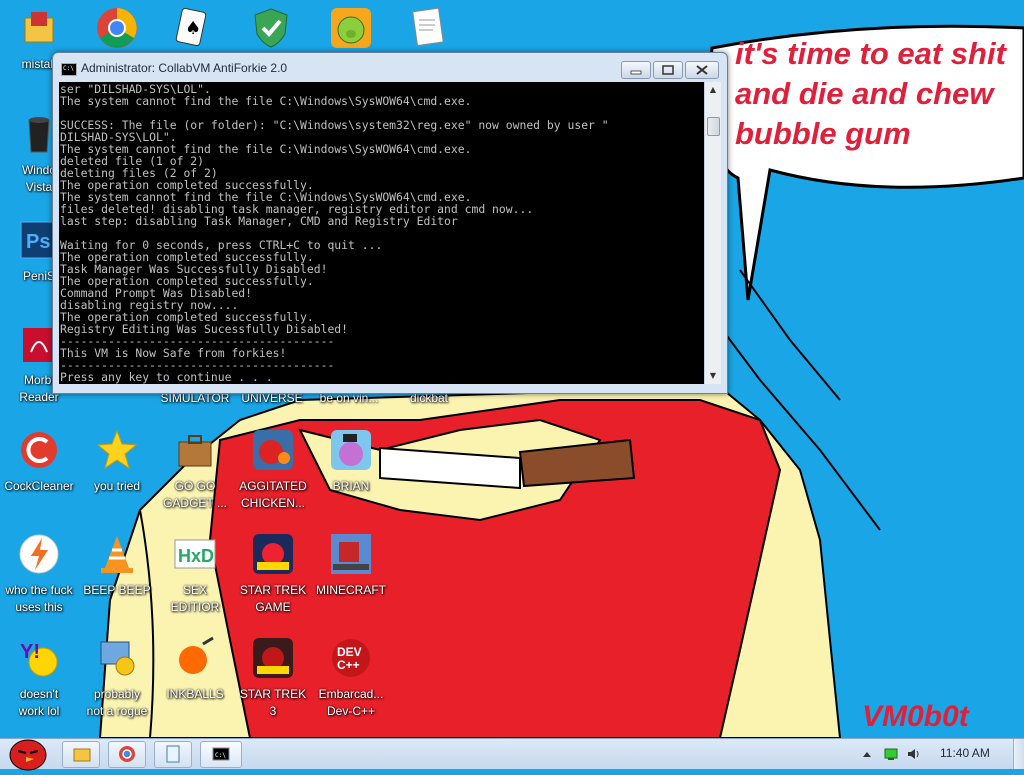  I want to click on desktop-icon-pig, so click(351, 31).